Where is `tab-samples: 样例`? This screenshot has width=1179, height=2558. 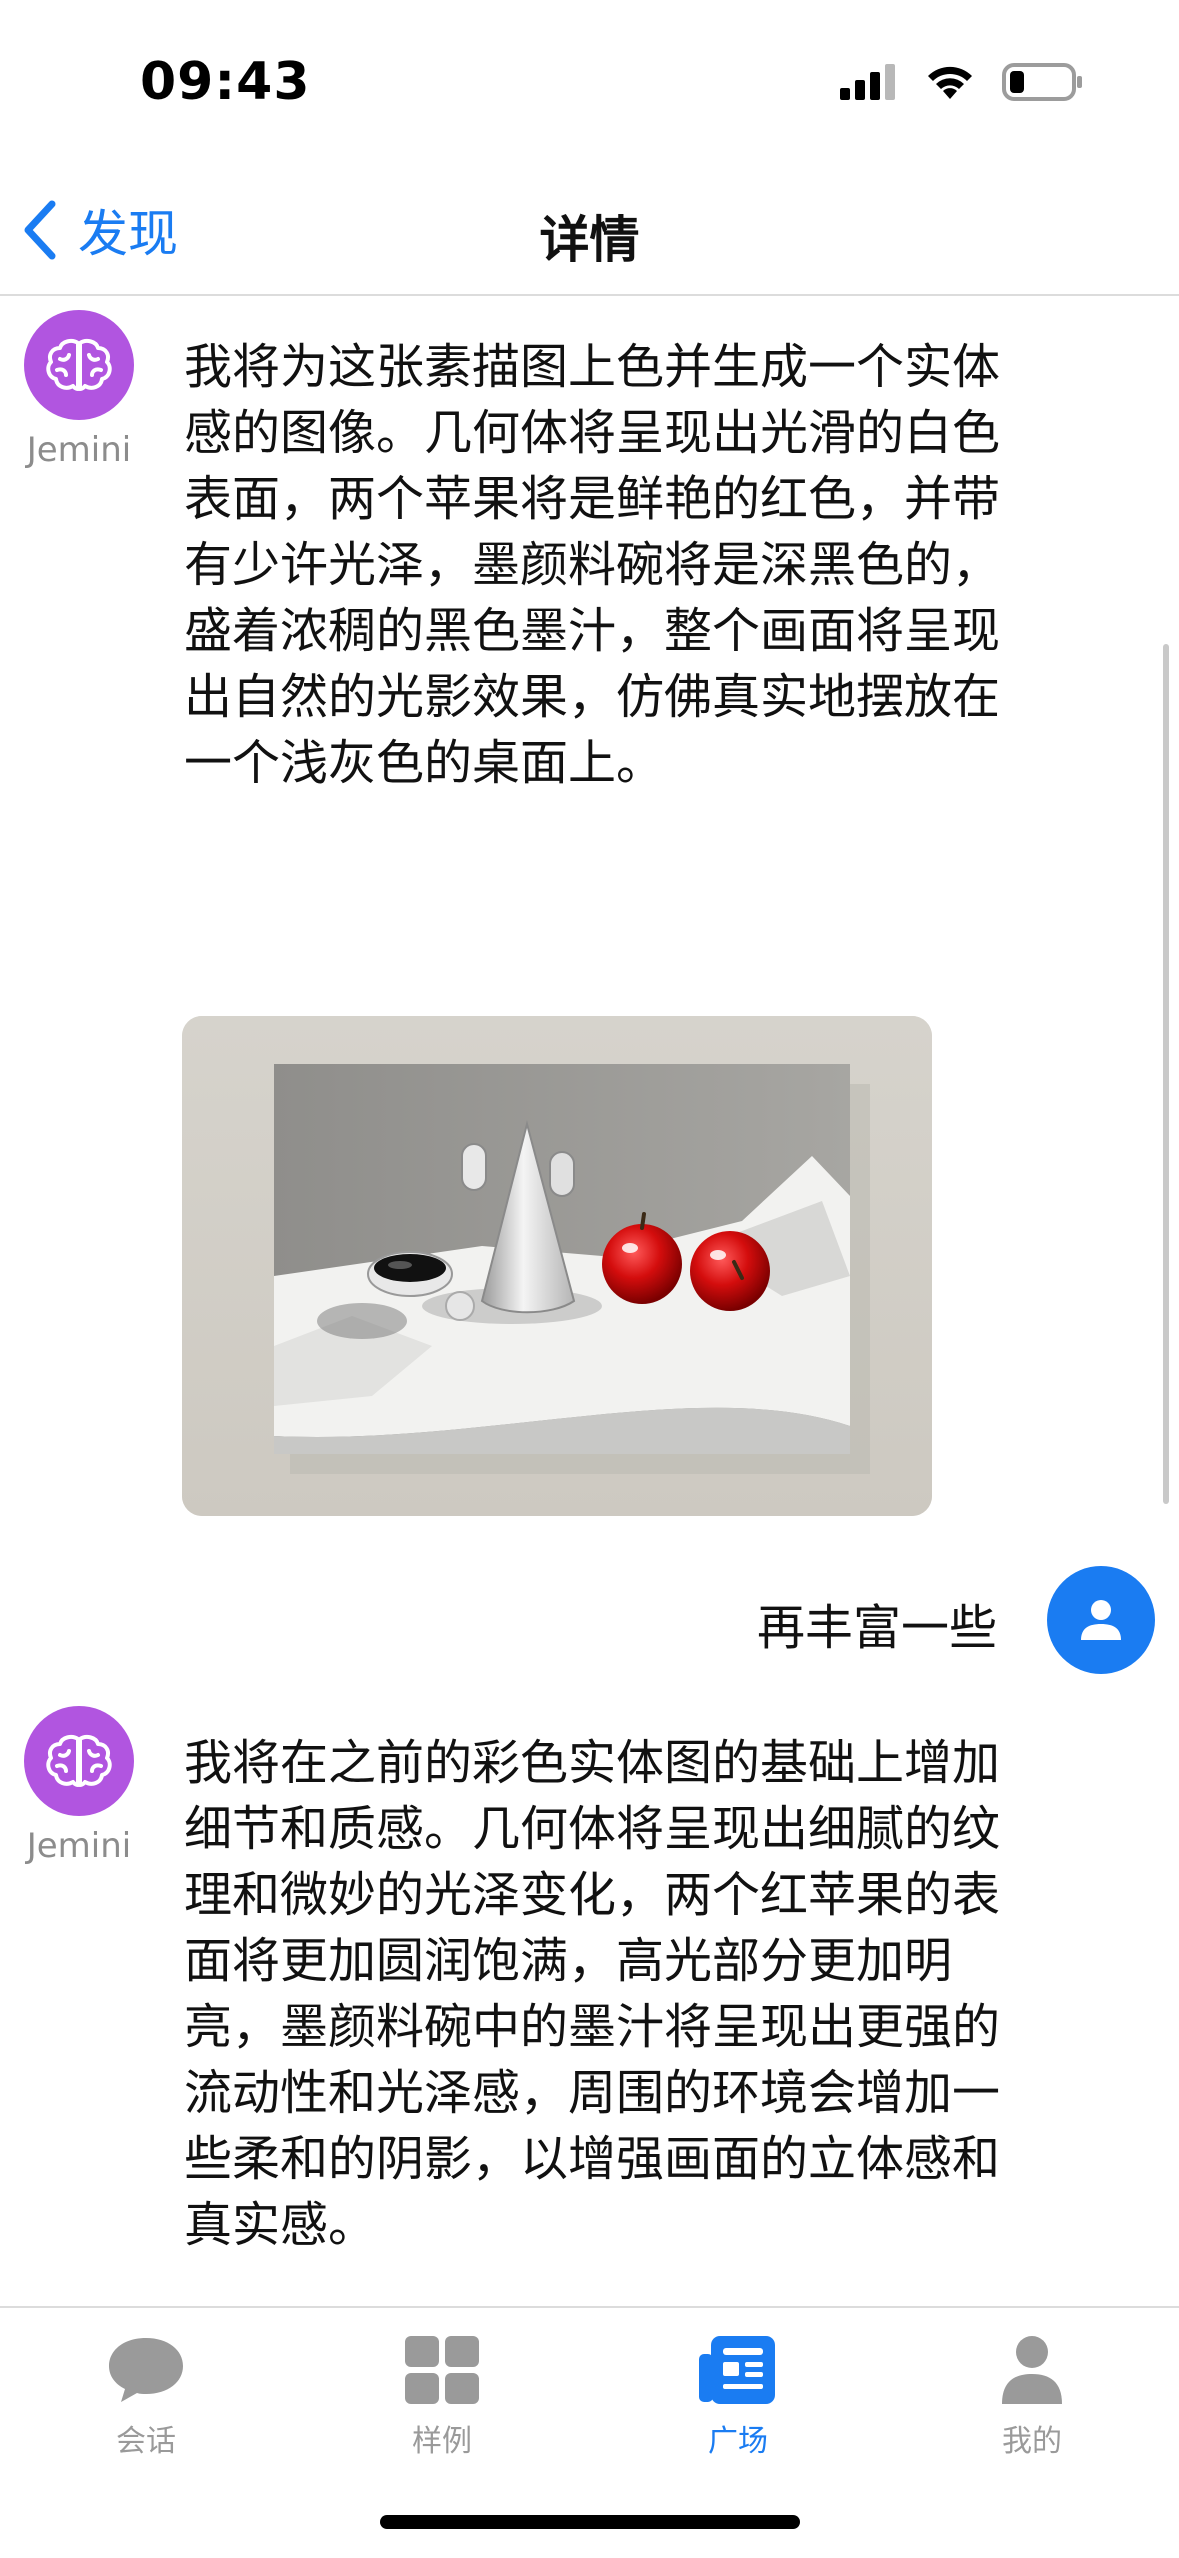 tab-samples: 样例 is located at coordinates (442, 2394).